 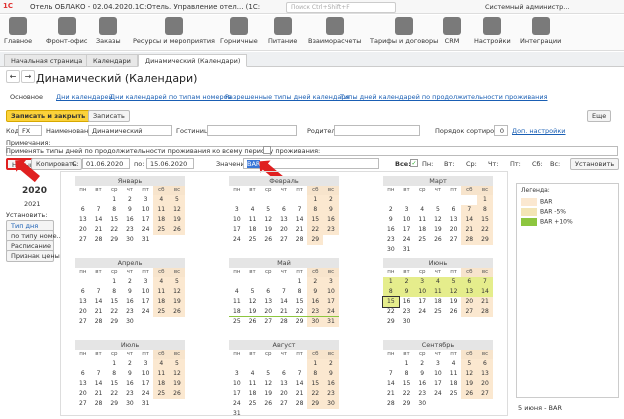 What do you see at coordinates (469, 384) in the screenshot?
I see `calendar-day: 19` at bounding box center [469, 384].